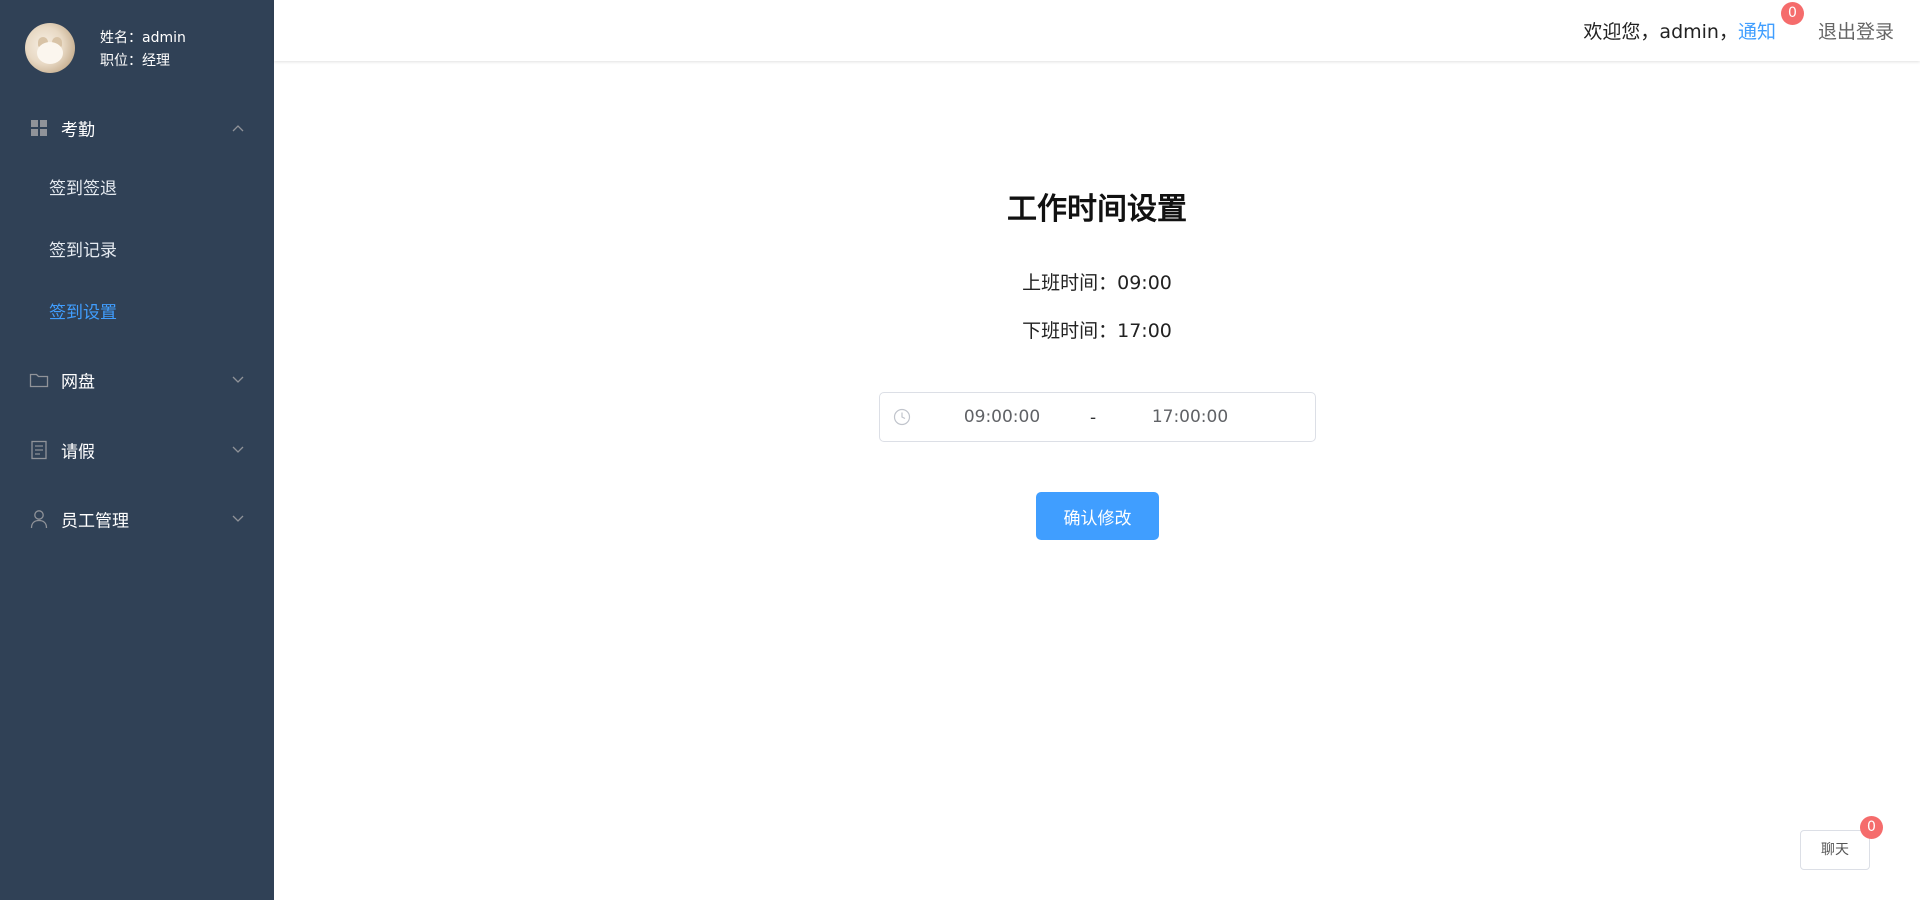 This screenshot has width=1920, height=900. I want to click on menu-group-label: 请假, so click(78, 452).